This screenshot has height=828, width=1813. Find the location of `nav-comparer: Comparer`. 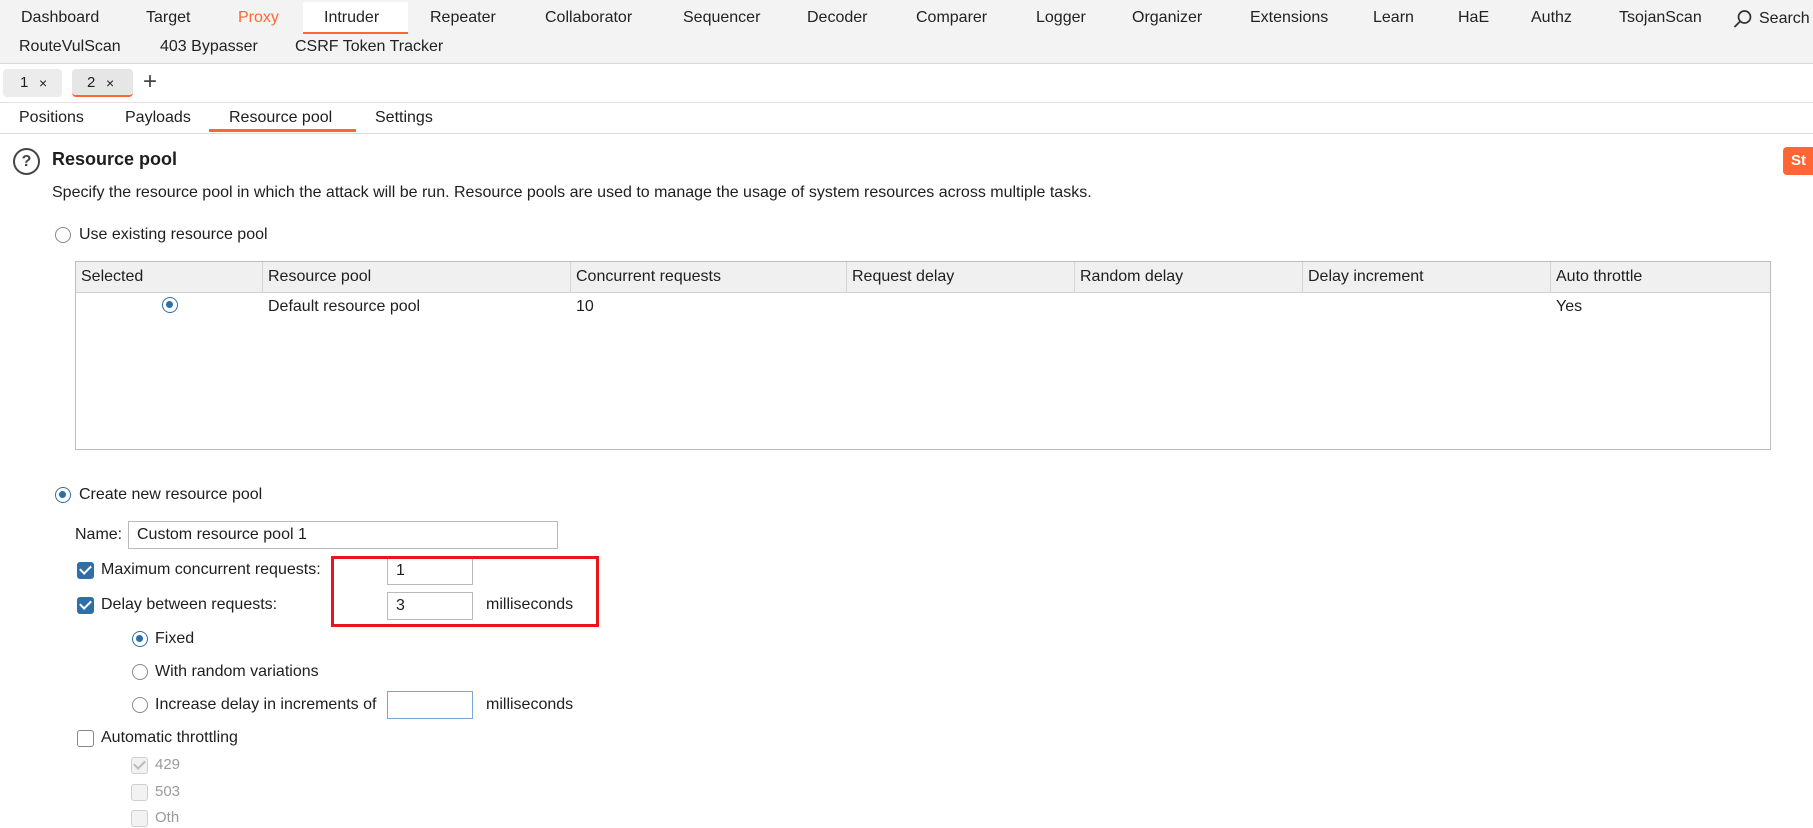

nav-comparer: Comparer is located at coordinates (951, 18).